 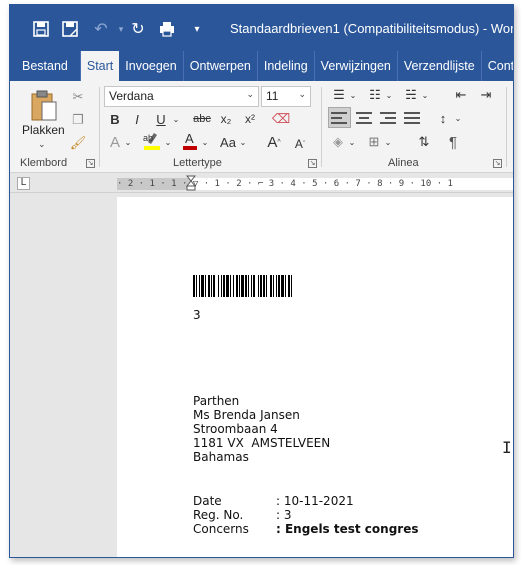 I want to click on line-spacing-icon: ↕, so click(x=443, y=118).